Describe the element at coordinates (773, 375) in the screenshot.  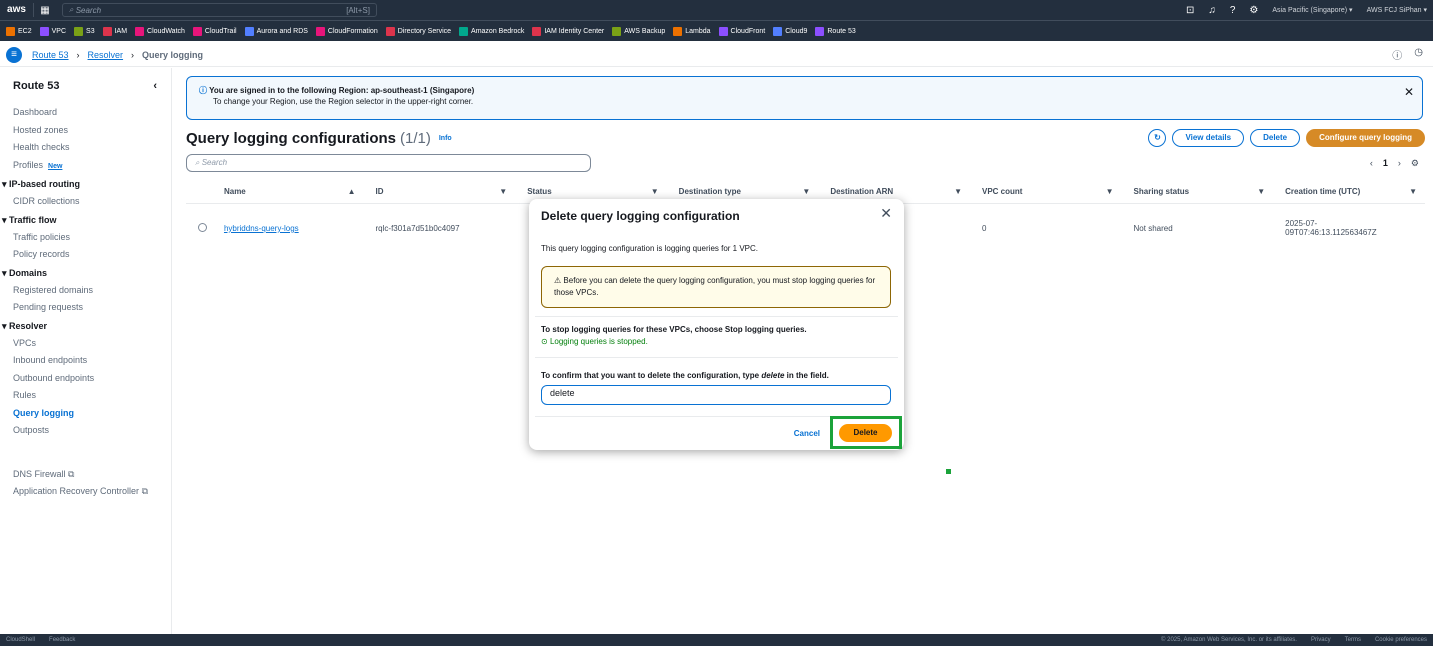
I see `confirm-keyword: delete` at that location.